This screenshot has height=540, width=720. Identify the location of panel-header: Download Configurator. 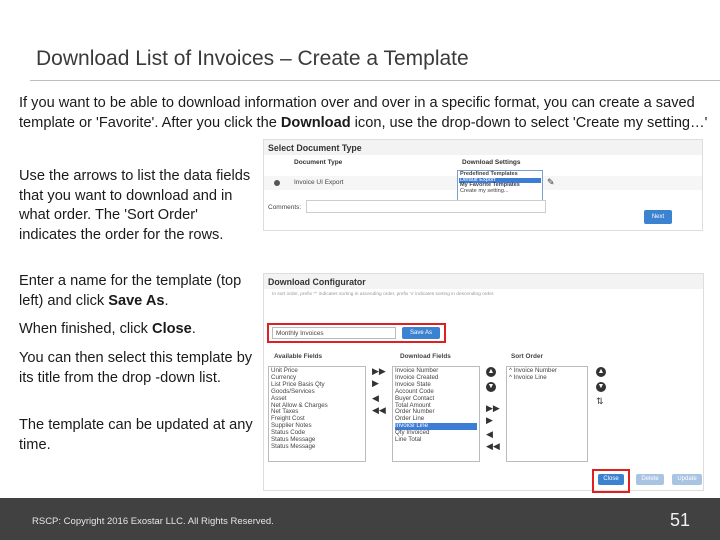
(483, 281).